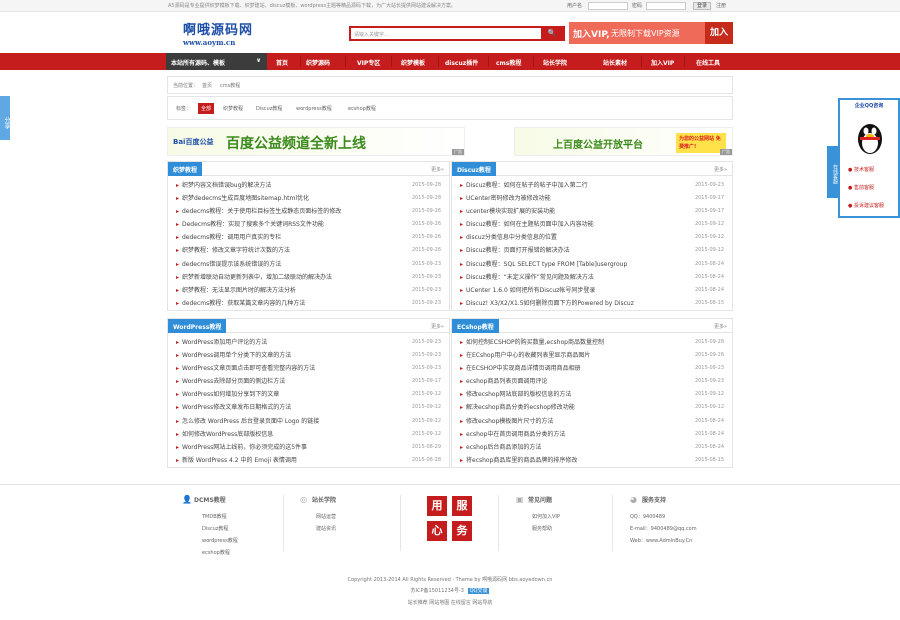 The height and width of the screenshot is (620, 900). Describe the element at coordinates (308, 303) in the screenshot. I see `list-item: ▸ dedecms教程：获取某篇文章内容的几种方法 2015-09-23` at that location.